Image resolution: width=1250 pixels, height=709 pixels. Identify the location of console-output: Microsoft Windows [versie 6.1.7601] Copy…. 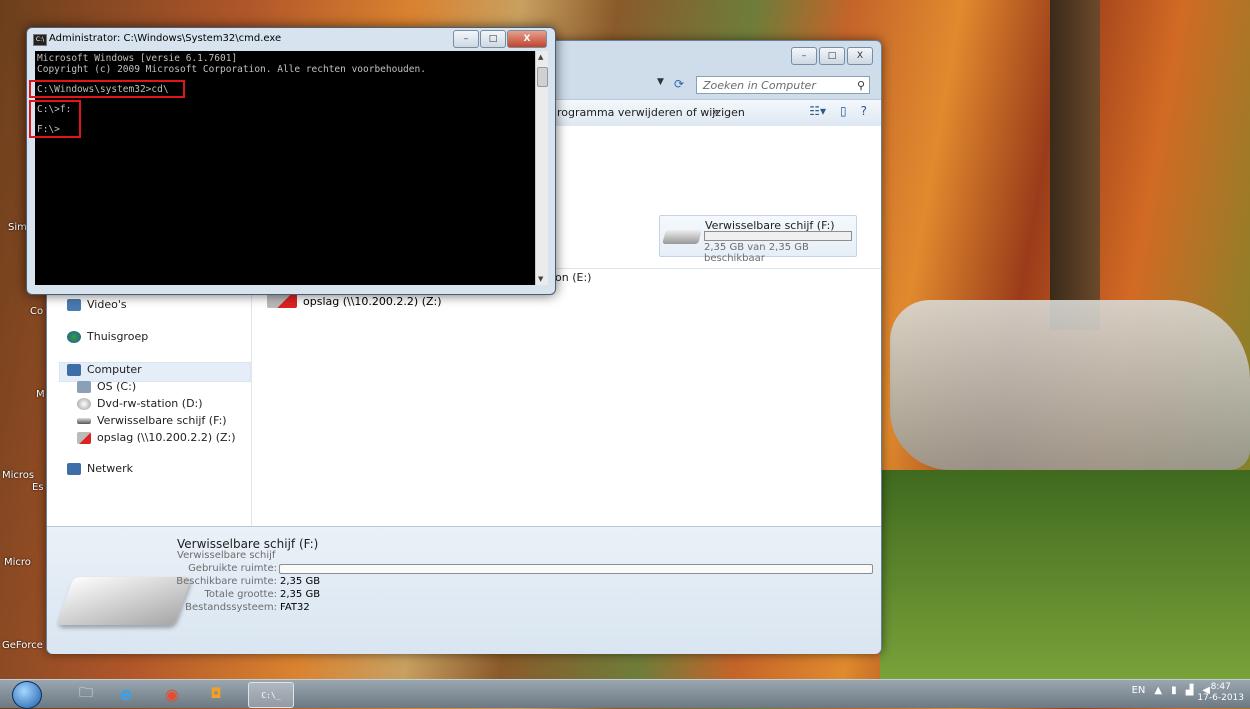
(282, 168).